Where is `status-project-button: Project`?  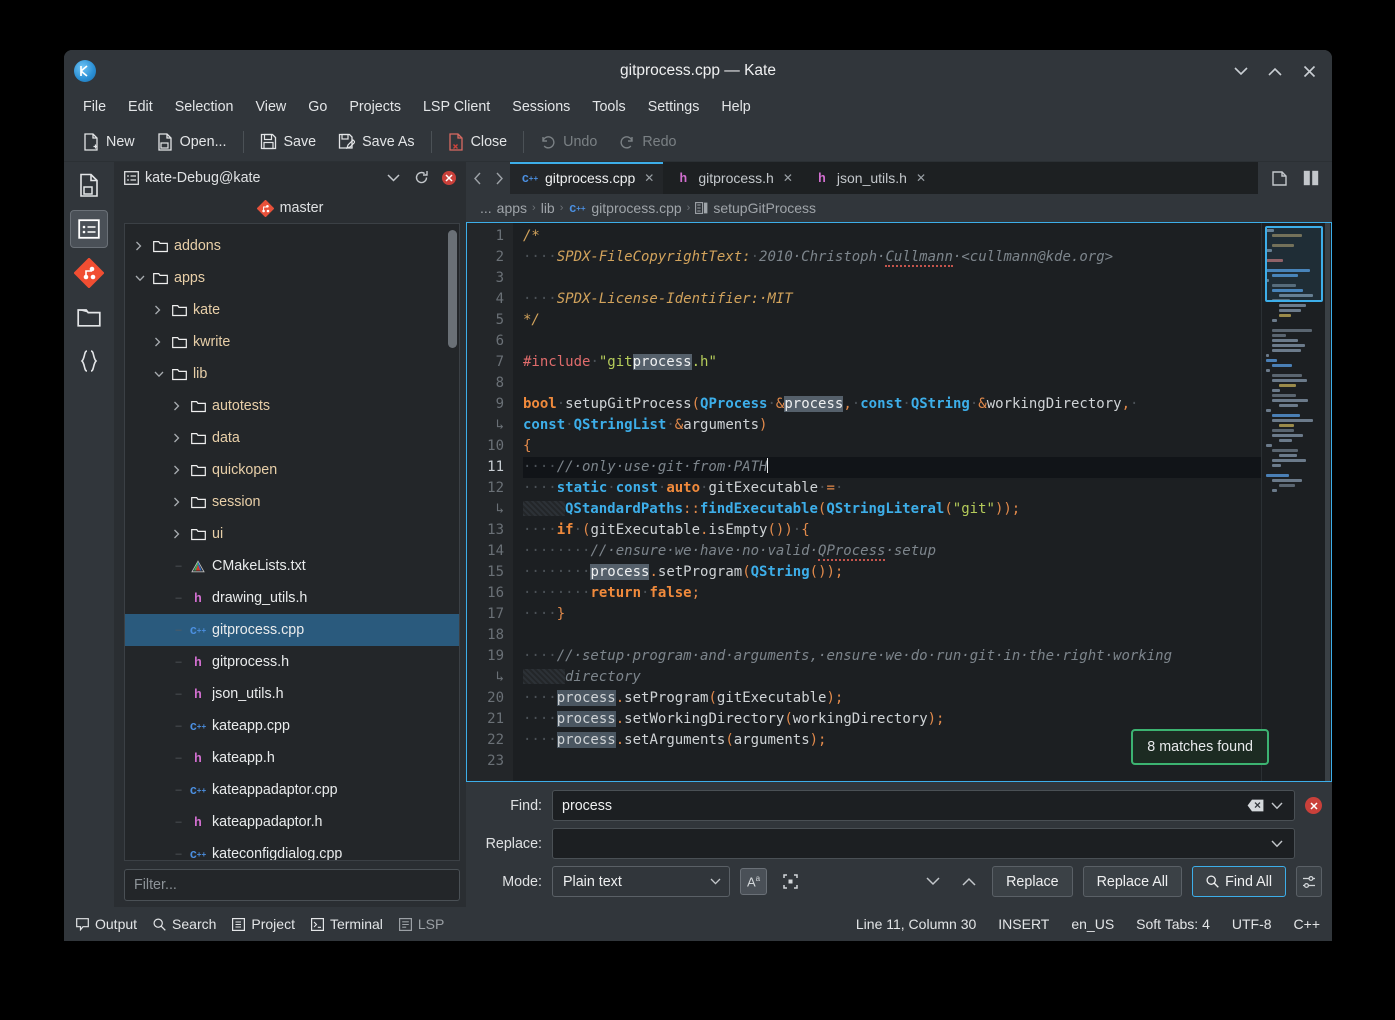
status-project-button: Project is located at coordinates (263, 924).